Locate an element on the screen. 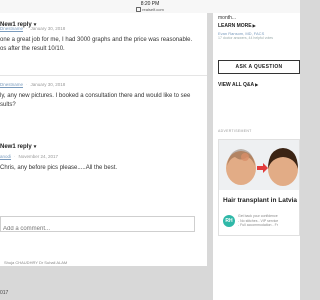 The height and width of the screenshot is (300, 320). ad-logo: RH is located at coordinates (229, 221).